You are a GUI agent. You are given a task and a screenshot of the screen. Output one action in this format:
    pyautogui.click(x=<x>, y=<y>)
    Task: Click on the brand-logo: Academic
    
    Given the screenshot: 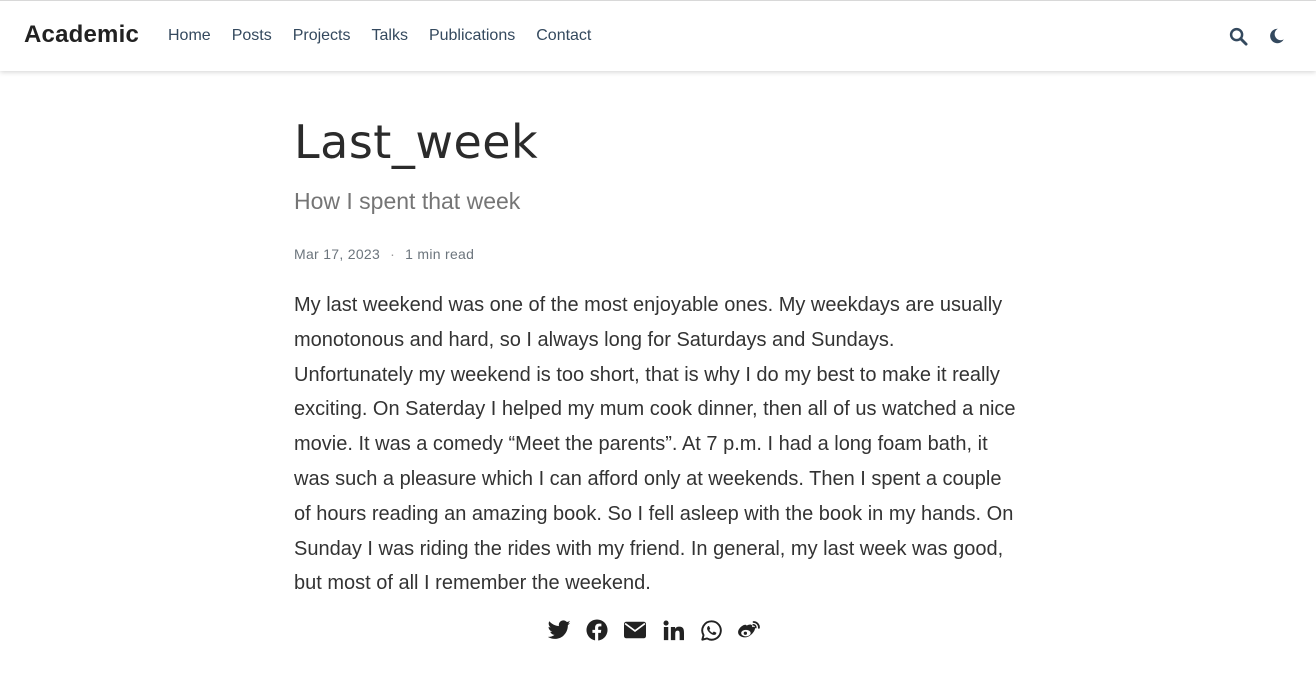 What is the action you would take?
    pyautogui.click(x=81, y=35)
    